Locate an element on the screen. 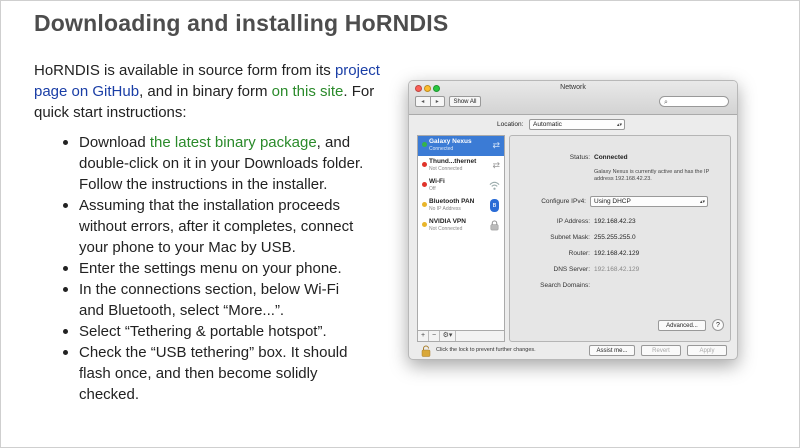 The image size is (800, 448). dns-server-label: DNS Server: is located at coordinates (571, 269).